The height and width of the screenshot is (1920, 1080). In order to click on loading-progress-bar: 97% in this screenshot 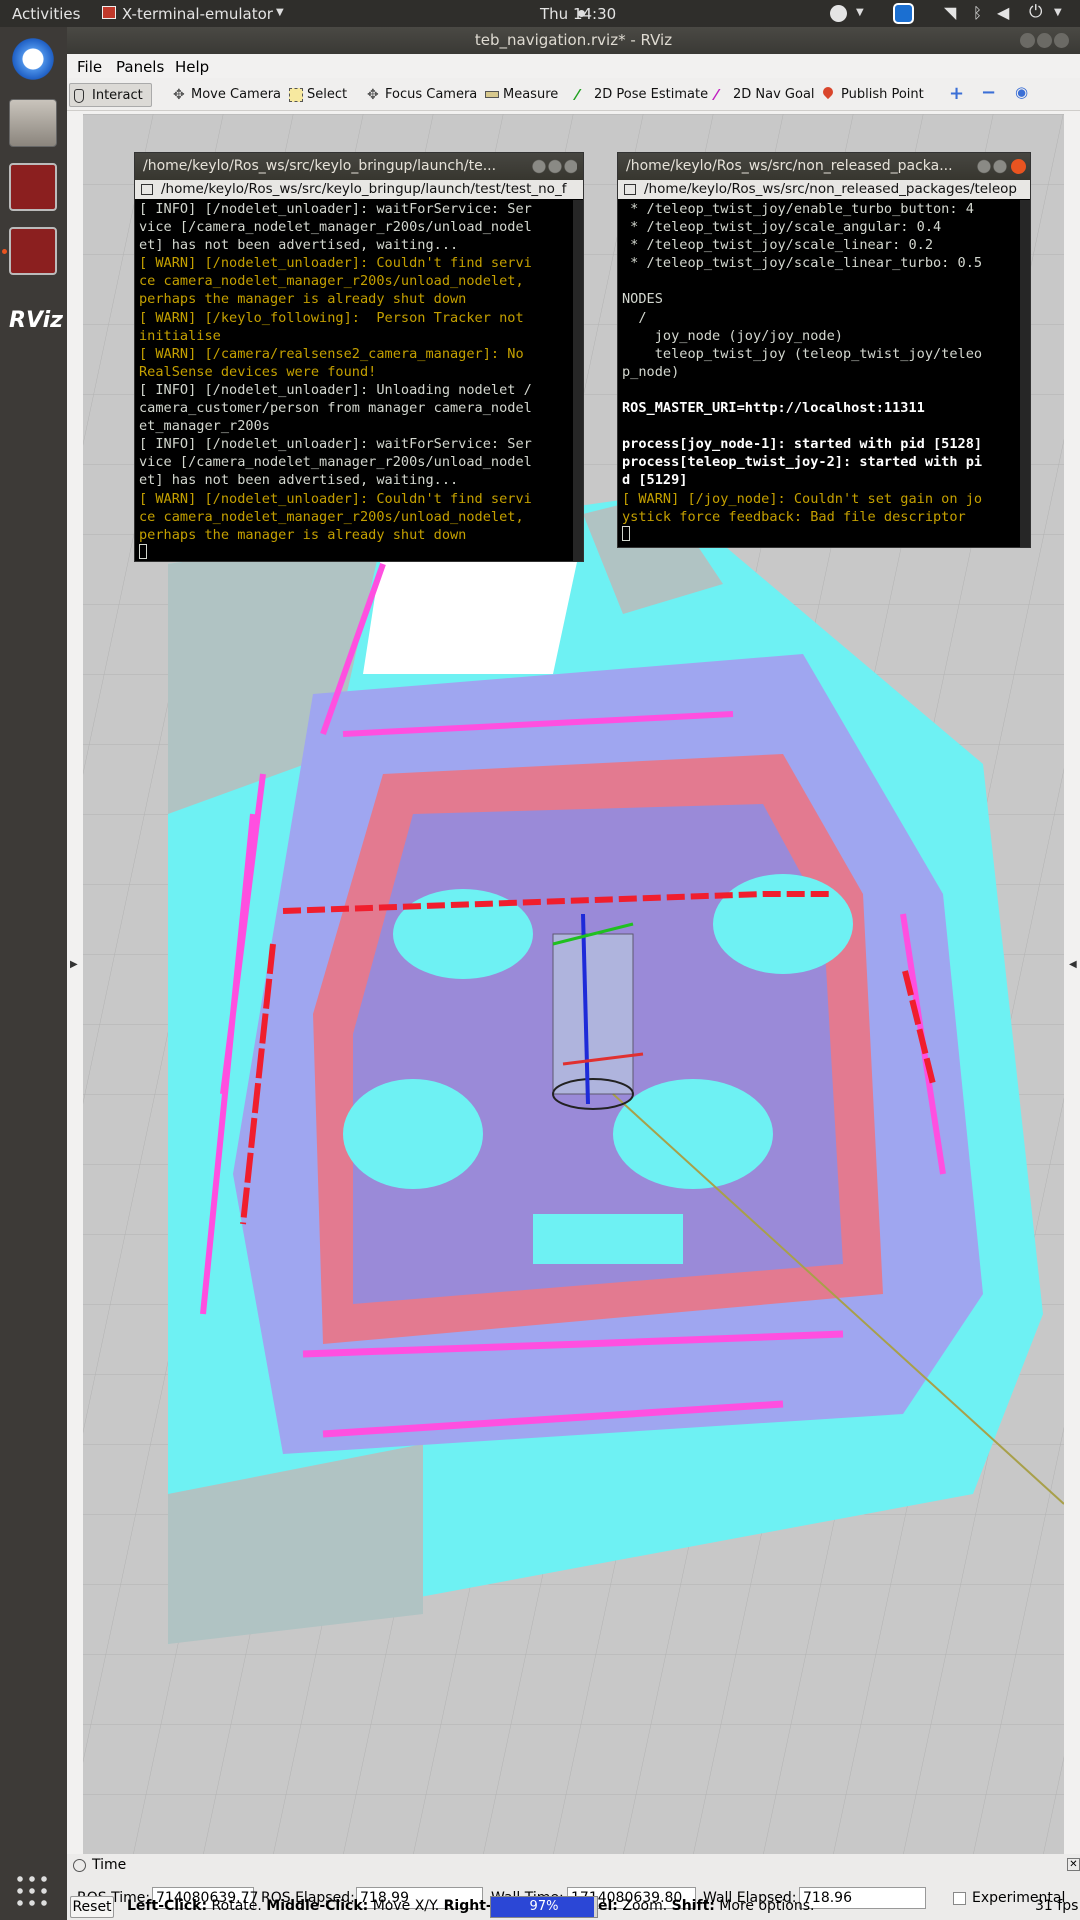, I will do `click(544, 1907)`.